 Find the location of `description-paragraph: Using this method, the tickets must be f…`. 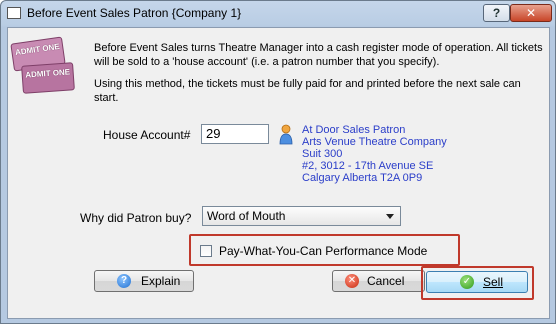

description-paragraph: Using this method, the tickets must be f… is located at coordinates (307, 91).